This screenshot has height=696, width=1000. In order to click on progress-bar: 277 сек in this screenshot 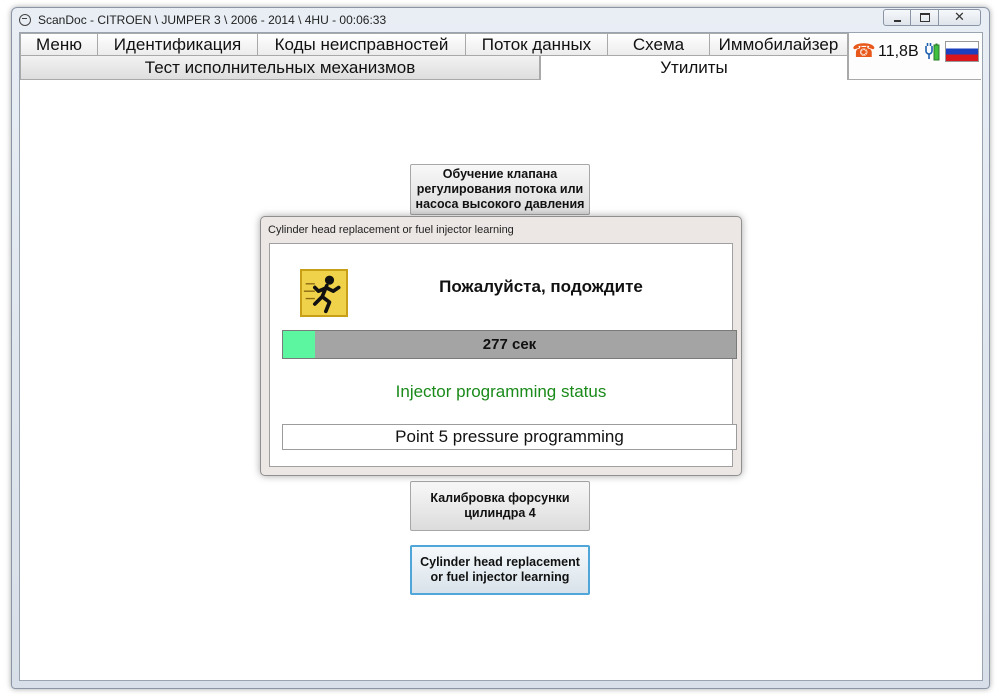, I will do `click(509, 344)`.